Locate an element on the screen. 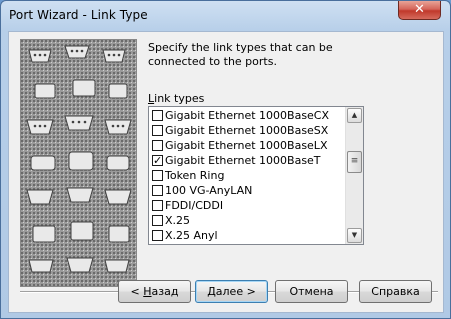 The height and width of the screenshot is (319, 451). list-item-label: FDDI/CDDI is located at coordinates (194, 205).